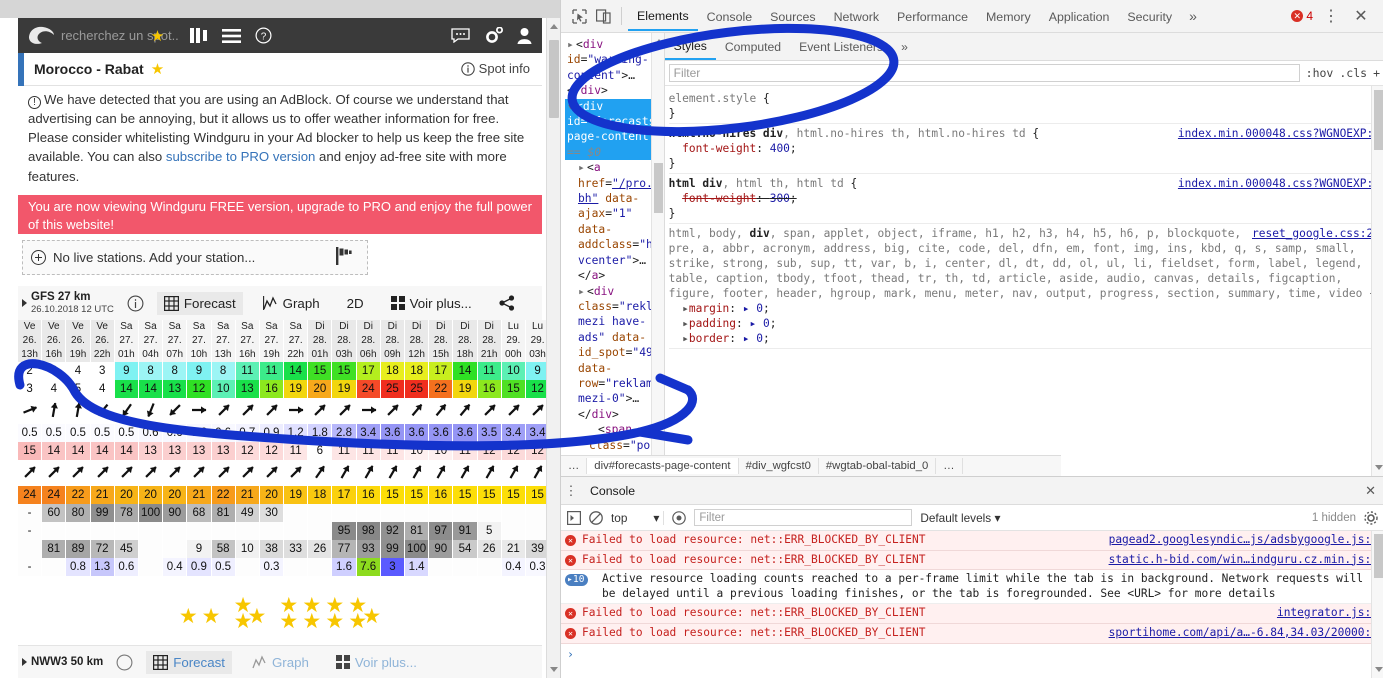  Describe the element at coordinates (417, 567) in the screenshot. I see `forecast-cell: 1.4` at that location.